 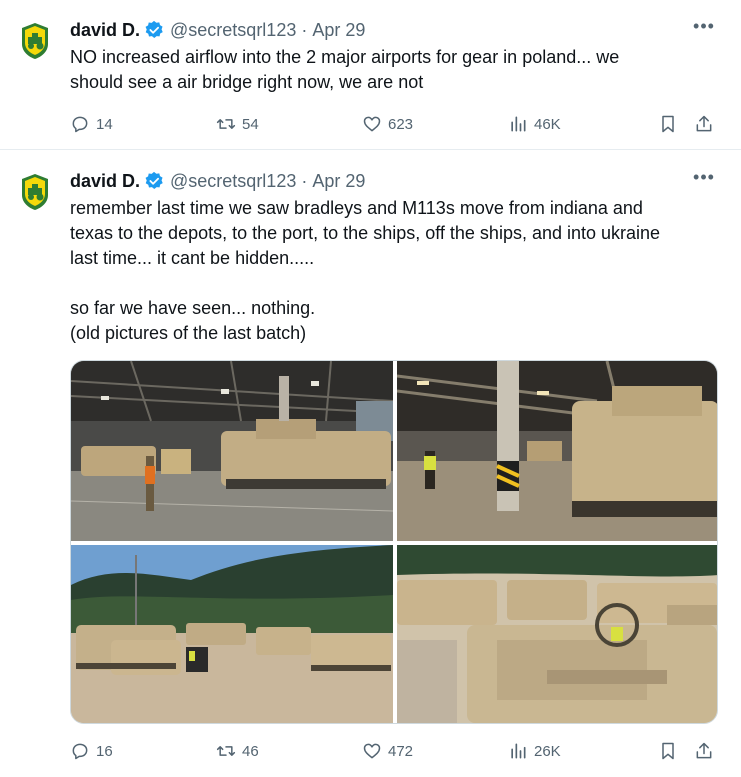 I want to click on views-button: 26K, so click(x=534, y=751).